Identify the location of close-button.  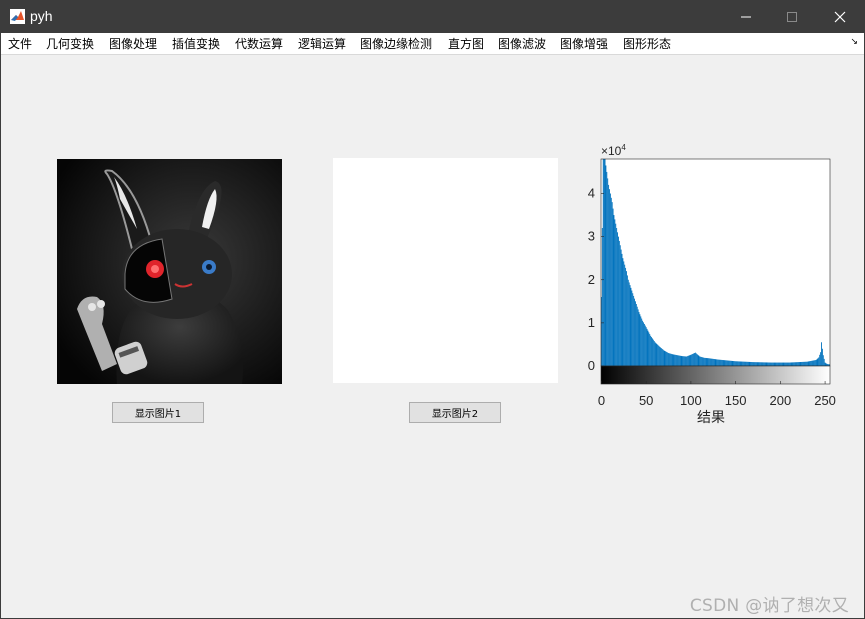
(840, 17).